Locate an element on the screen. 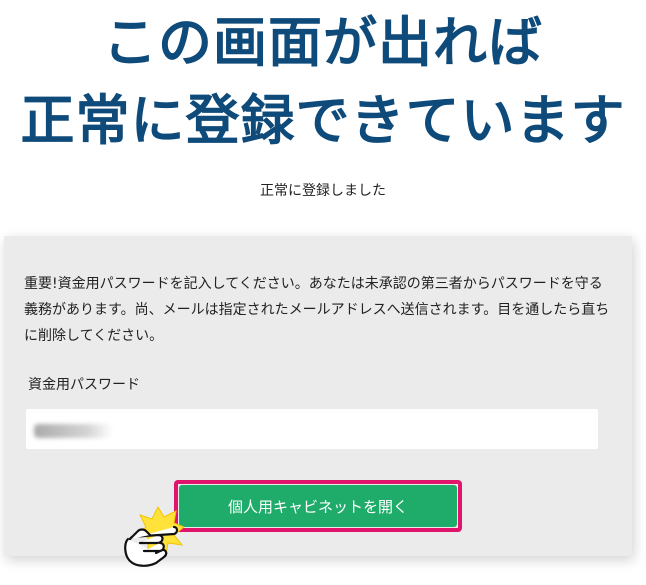 This screenshot has height=585, width=646. password-redaction is located at coordinates (73, 431).